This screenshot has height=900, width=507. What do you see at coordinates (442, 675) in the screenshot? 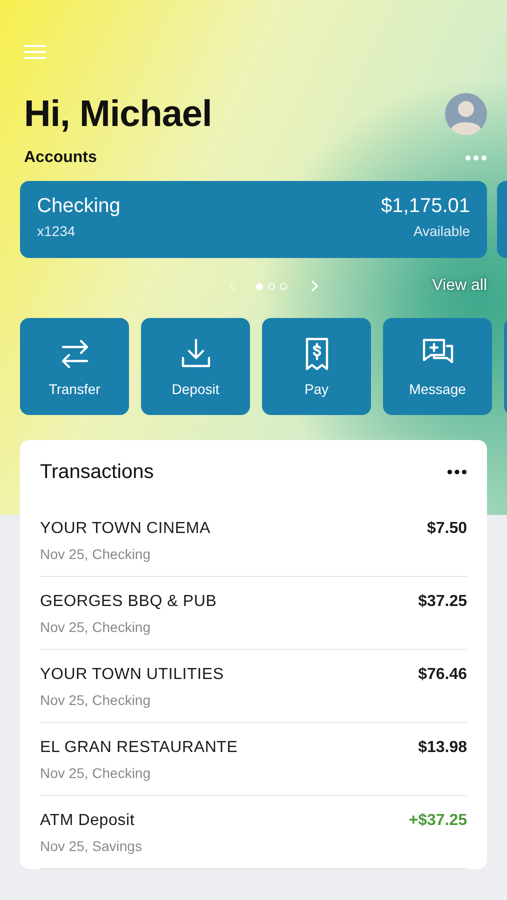
I see `transaction-amount: $76.46` at bounding box center [442, 675].